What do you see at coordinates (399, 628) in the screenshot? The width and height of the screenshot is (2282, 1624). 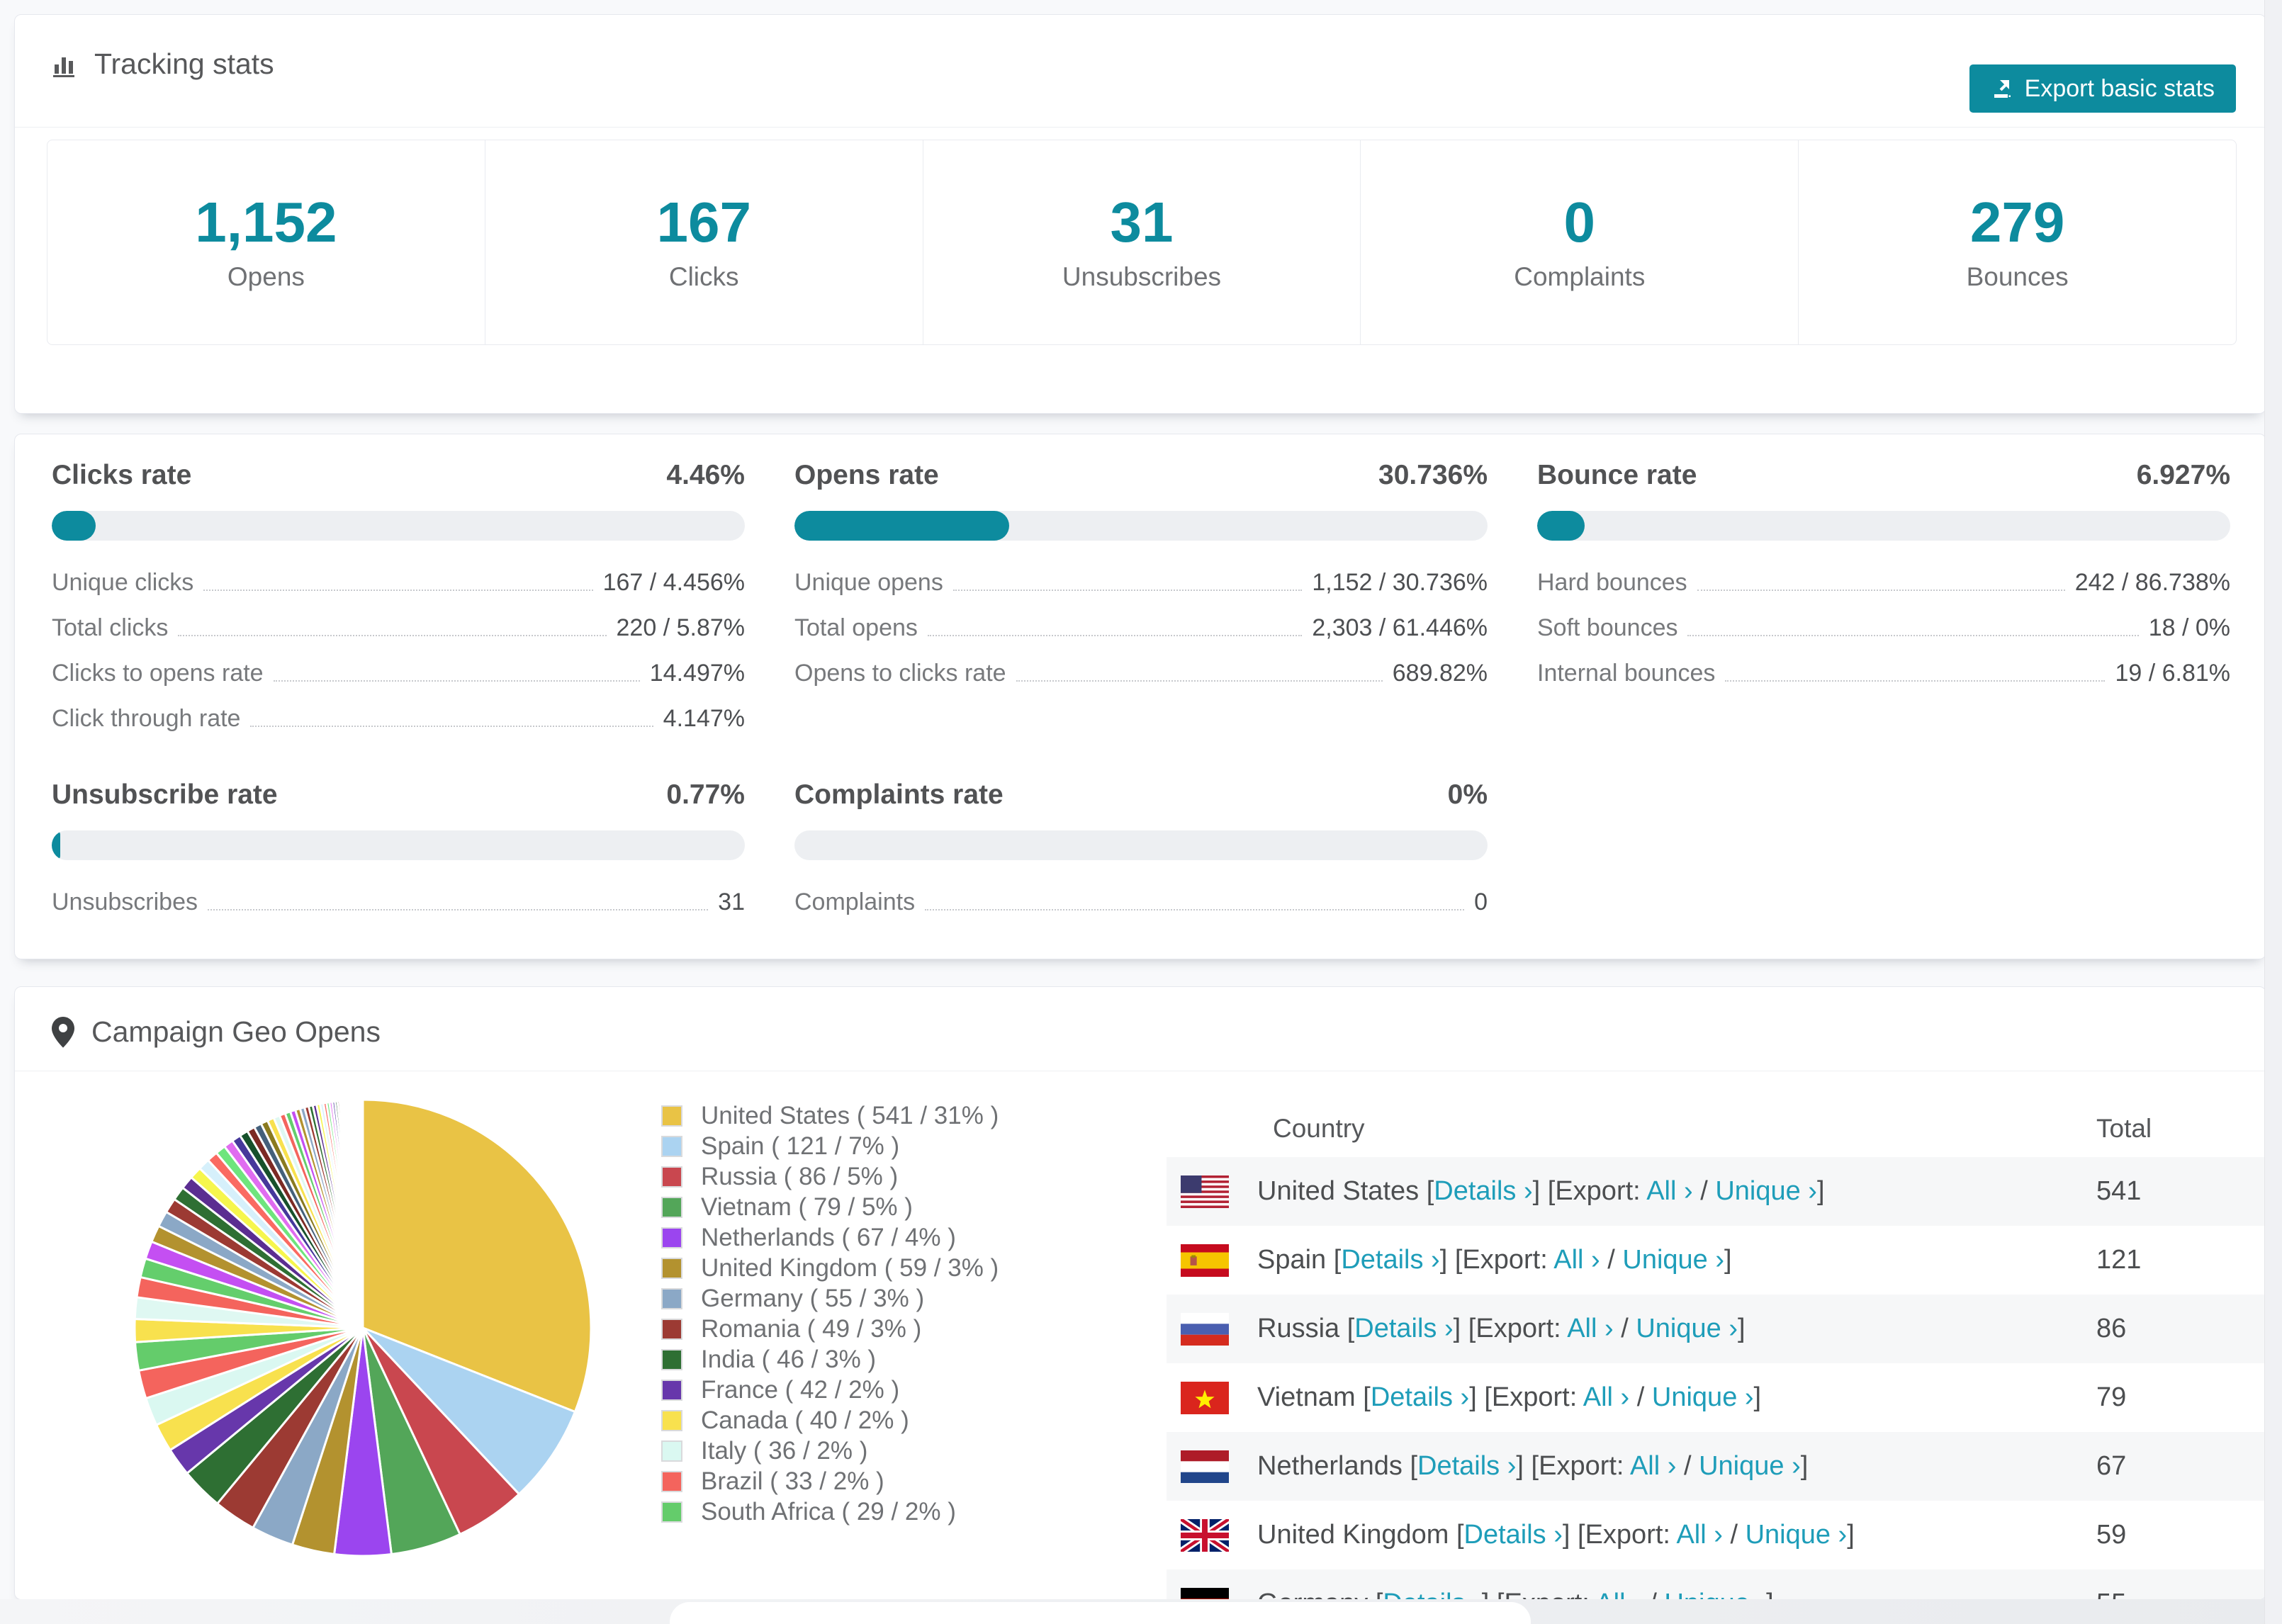 I see `metric-row-total-clicks: Total clicks 220 / 5.87%` at bounding box center [399, 628].